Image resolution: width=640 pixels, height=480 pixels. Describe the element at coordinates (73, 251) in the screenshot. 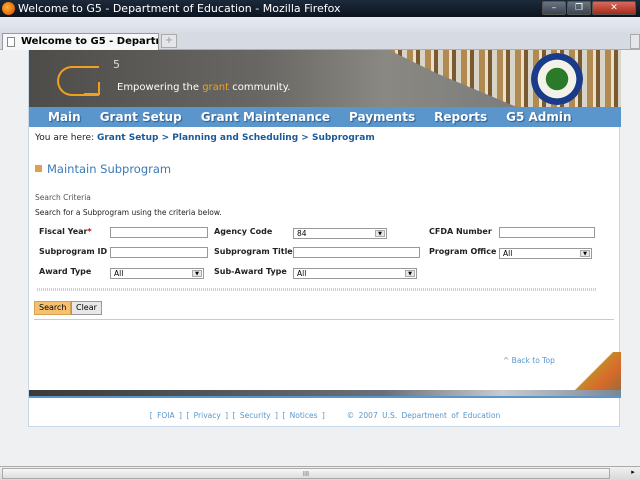

I see `subprogram-id-label: Subprogram ID` at that location.